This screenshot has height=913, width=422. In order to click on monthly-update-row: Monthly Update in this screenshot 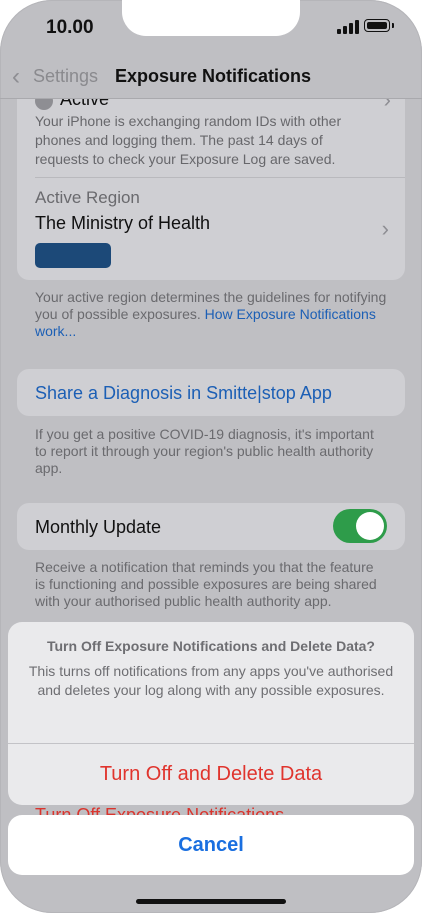, I will do `click(211, 526)`.